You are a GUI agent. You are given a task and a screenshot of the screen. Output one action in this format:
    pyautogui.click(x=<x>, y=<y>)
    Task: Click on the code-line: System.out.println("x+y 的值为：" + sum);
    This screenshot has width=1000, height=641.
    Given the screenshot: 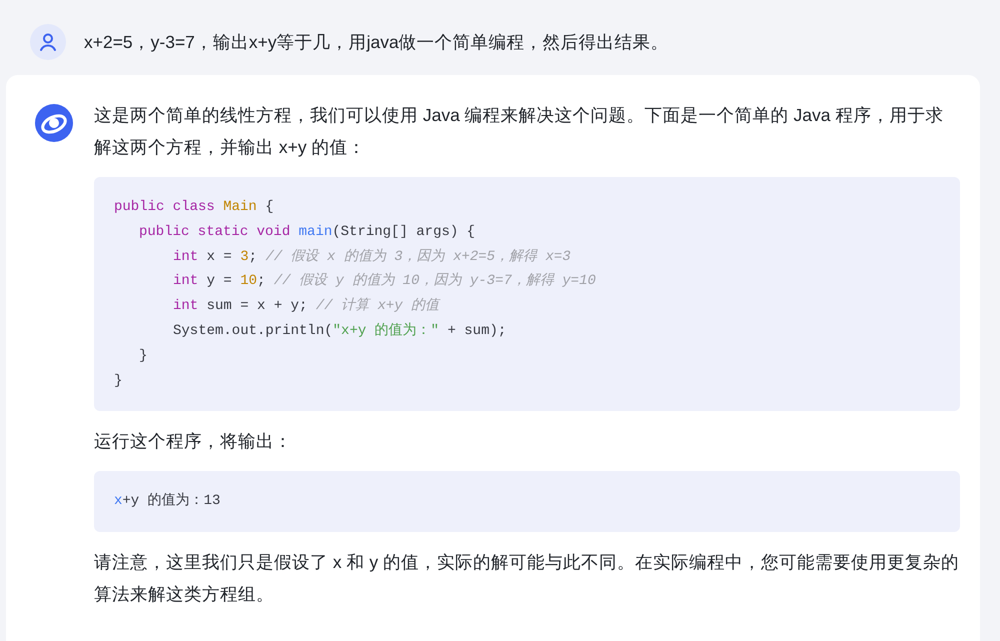 What is the action you would take?
    pyautogui.click(x=339, y=331)
    